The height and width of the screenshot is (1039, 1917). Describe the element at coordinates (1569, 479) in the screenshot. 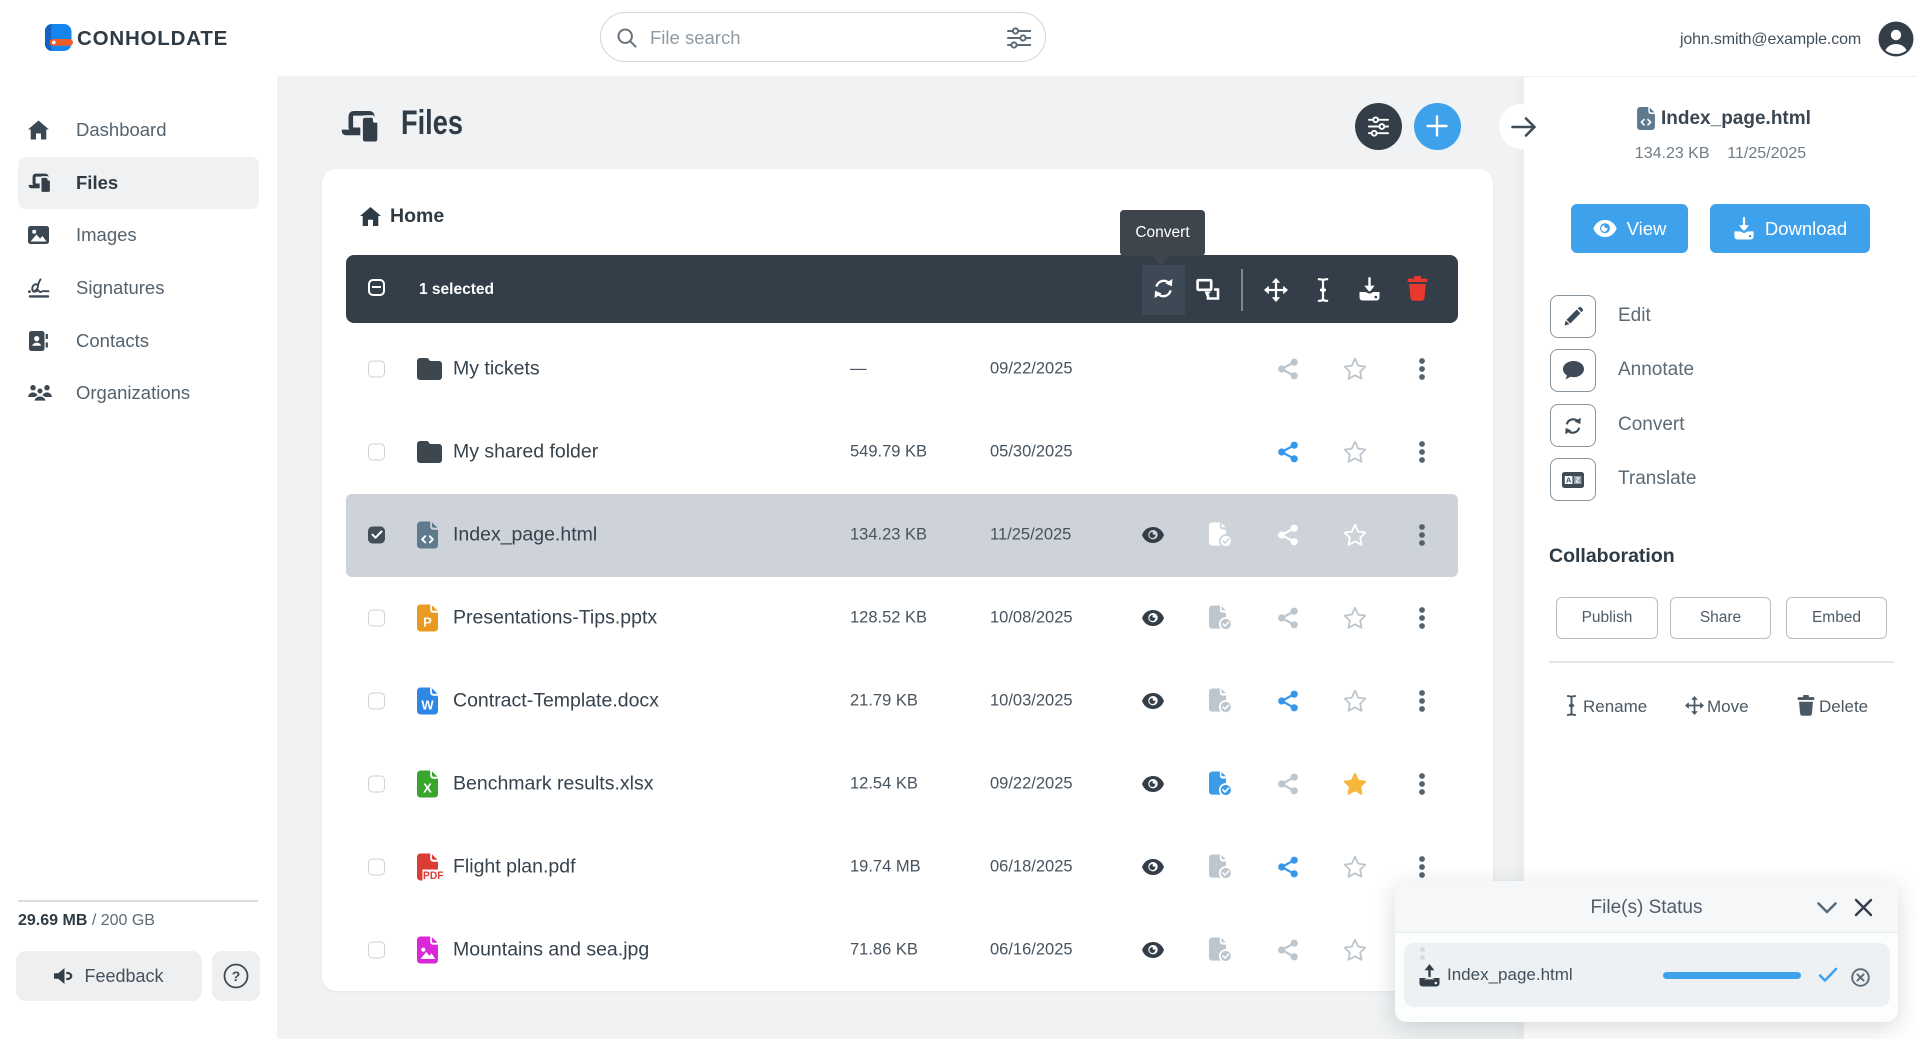

I see `svg-text: A` at that location.